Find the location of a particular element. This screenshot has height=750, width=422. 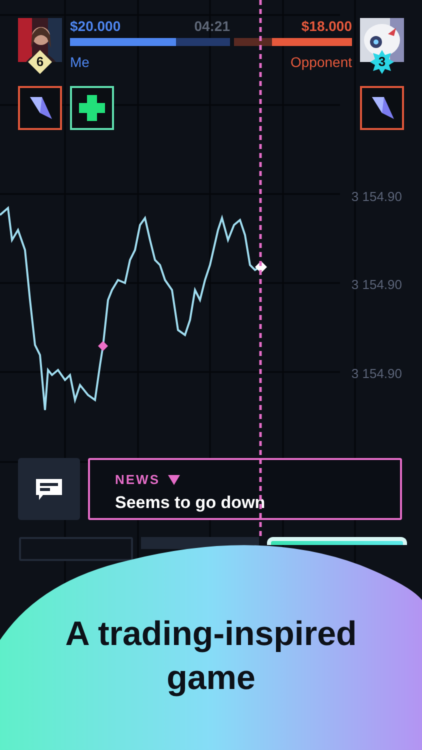

opponent-name: Opponent is located at coordinates (321, 62).